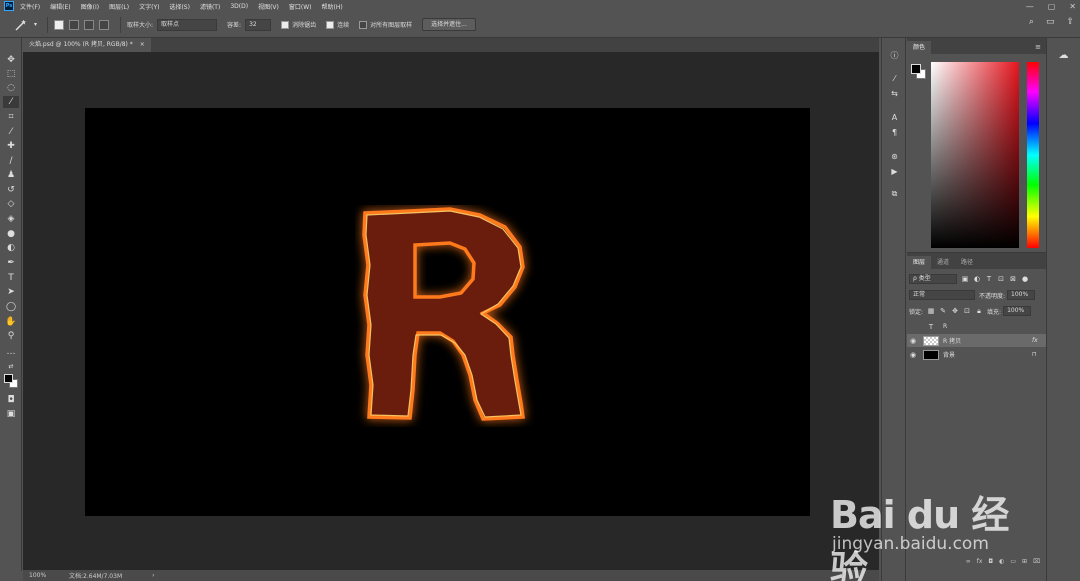  Describe the element at coordinates (385, 24) in the screenshot. I see `sample-all-layers-checkbox: 对所有图层取样` at that location.